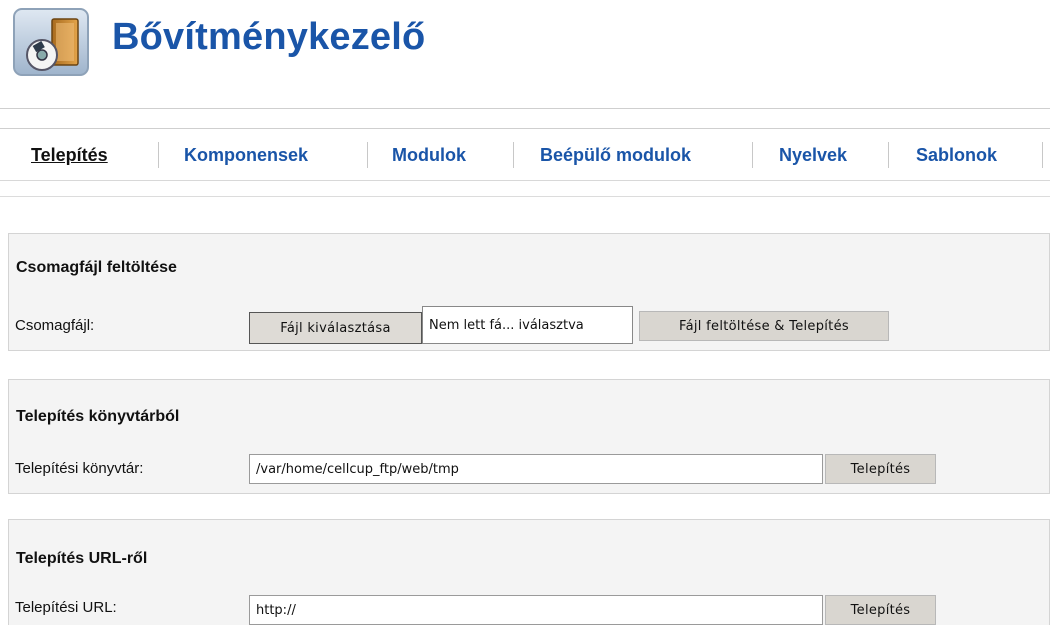 The image size is (1050, 625). I want to click on tab-components: Komponensek, so click(246, 155).